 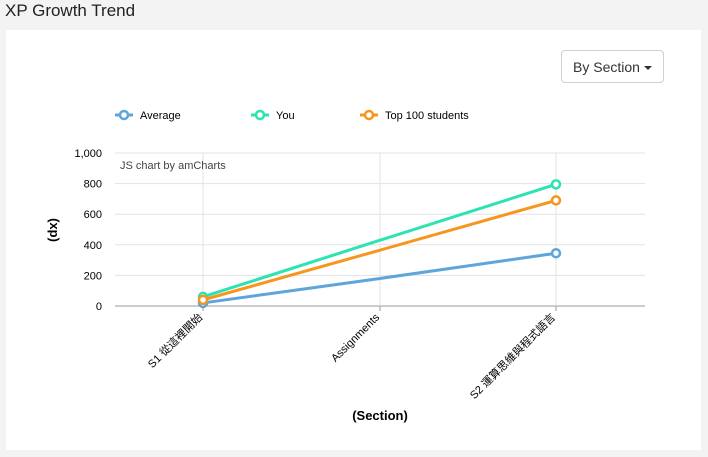 What do you see at coordinates (54, 230) in the screenshot?
I see `y-axis-title: (xp)` at bounding box center [54, 230].